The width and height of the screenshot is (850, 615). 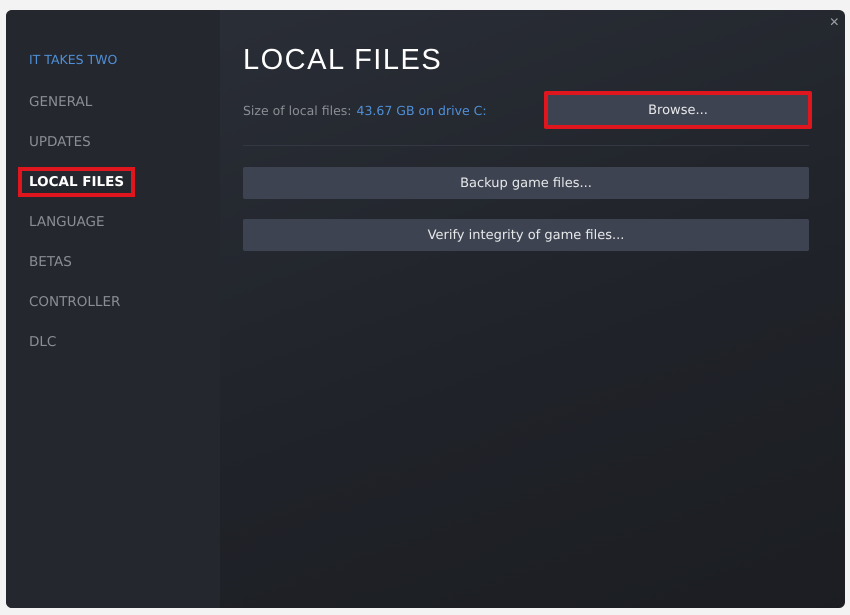 What do you see at coordinates (73, 59) in the screenshot?
I see `game-title: IT TAKES TWO` at bounding box center [73, 59].